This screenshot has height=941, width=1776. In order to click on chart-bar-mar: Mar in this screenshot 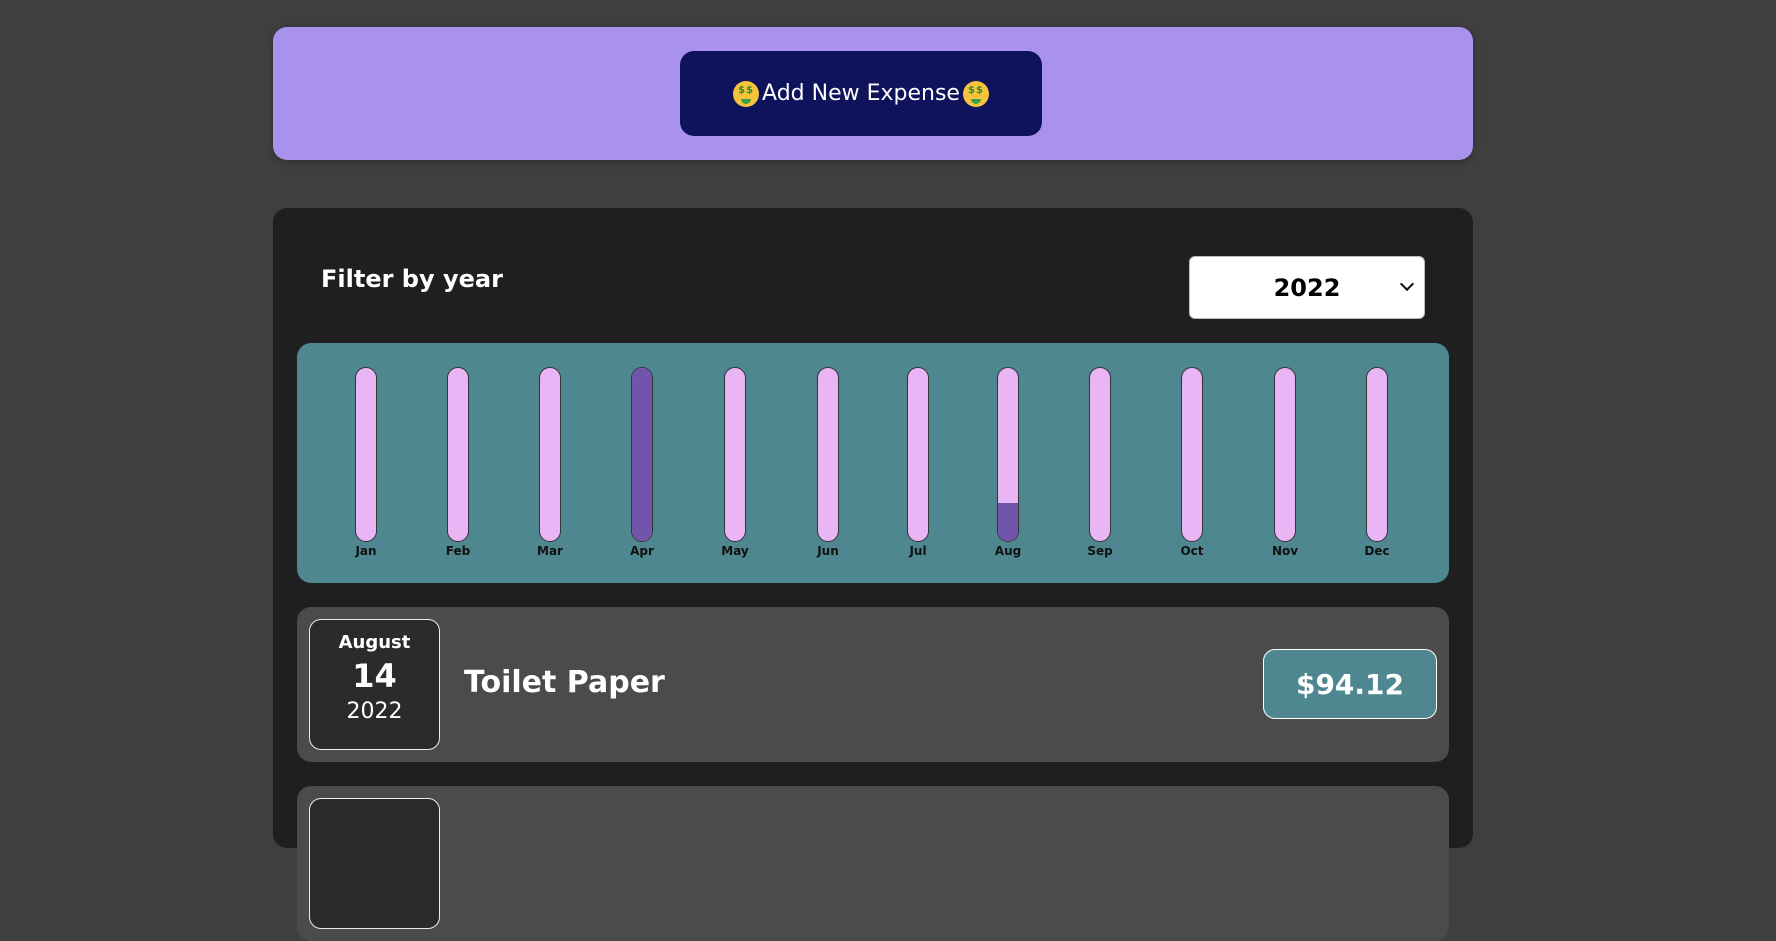, I will do `click(550, 462)`.